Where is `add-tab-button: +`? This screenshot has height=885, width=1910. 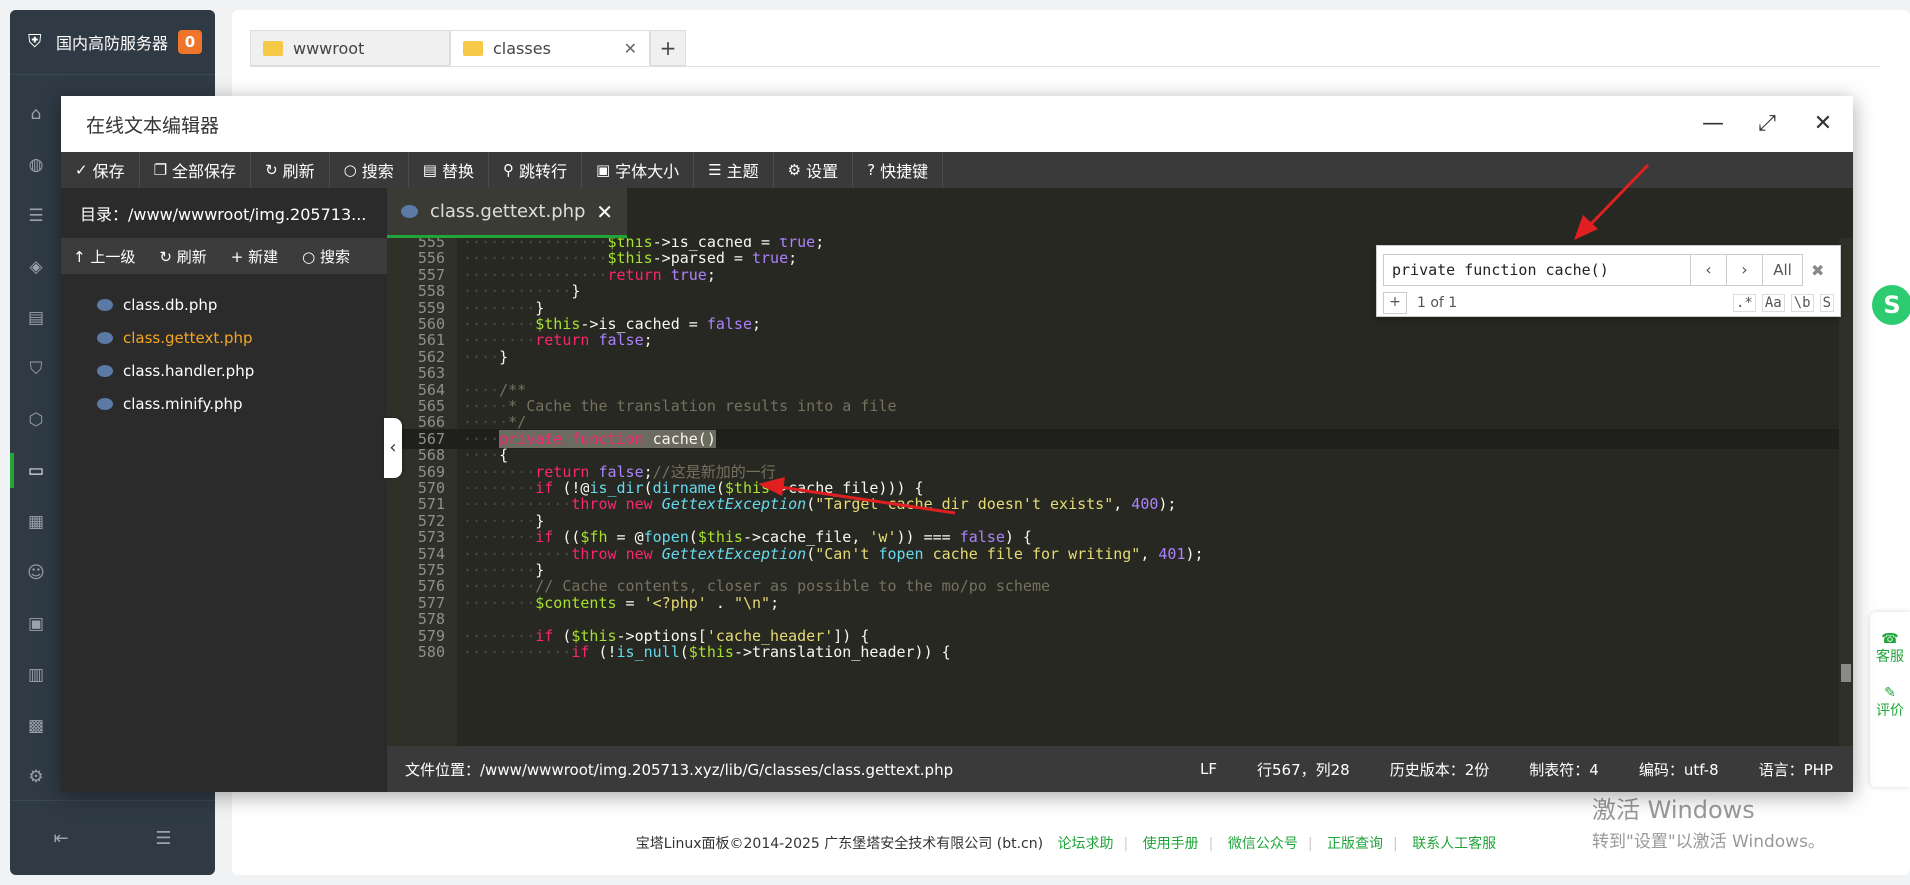
add-tab-button: + is located at coordinates (668, 48).